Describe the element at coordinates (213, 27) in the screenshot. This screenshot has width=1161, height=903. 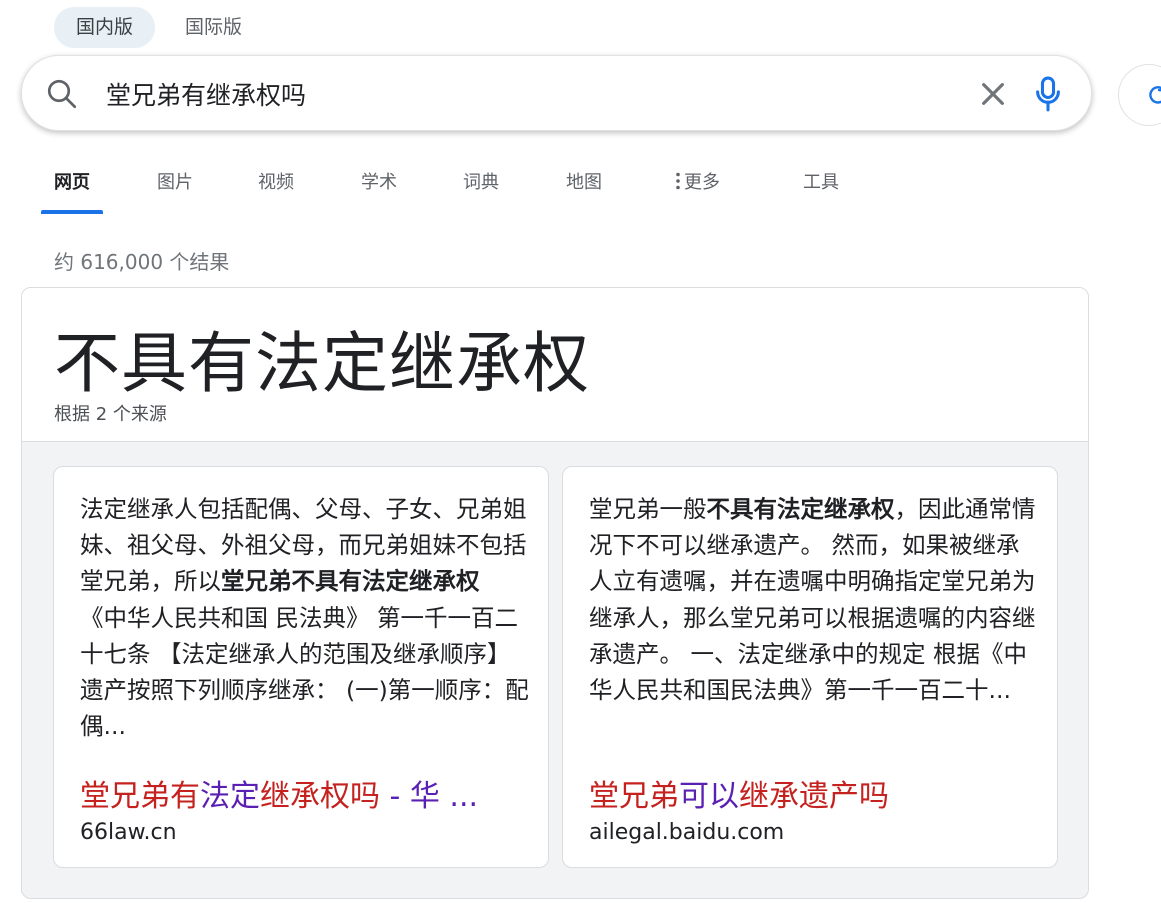
I see `region-tab-international: 国际版` at that location.